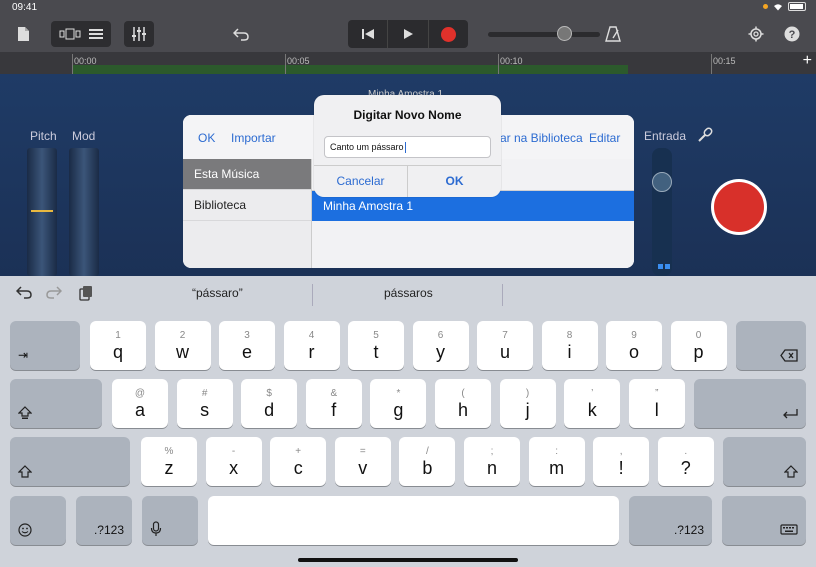 The width and height of the screenshot is (816, 567). What do you see at coordinates (764, 520) in the screenshot?
I see `dismiss-keyboard-key` at bounding box center [764, 520].